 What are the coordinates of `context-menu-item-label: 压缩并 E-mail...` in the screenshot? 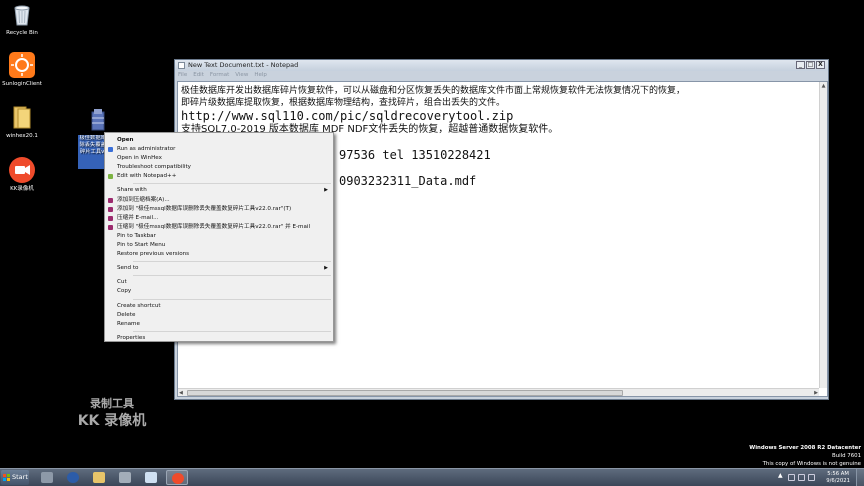 It's located at (138, 217).